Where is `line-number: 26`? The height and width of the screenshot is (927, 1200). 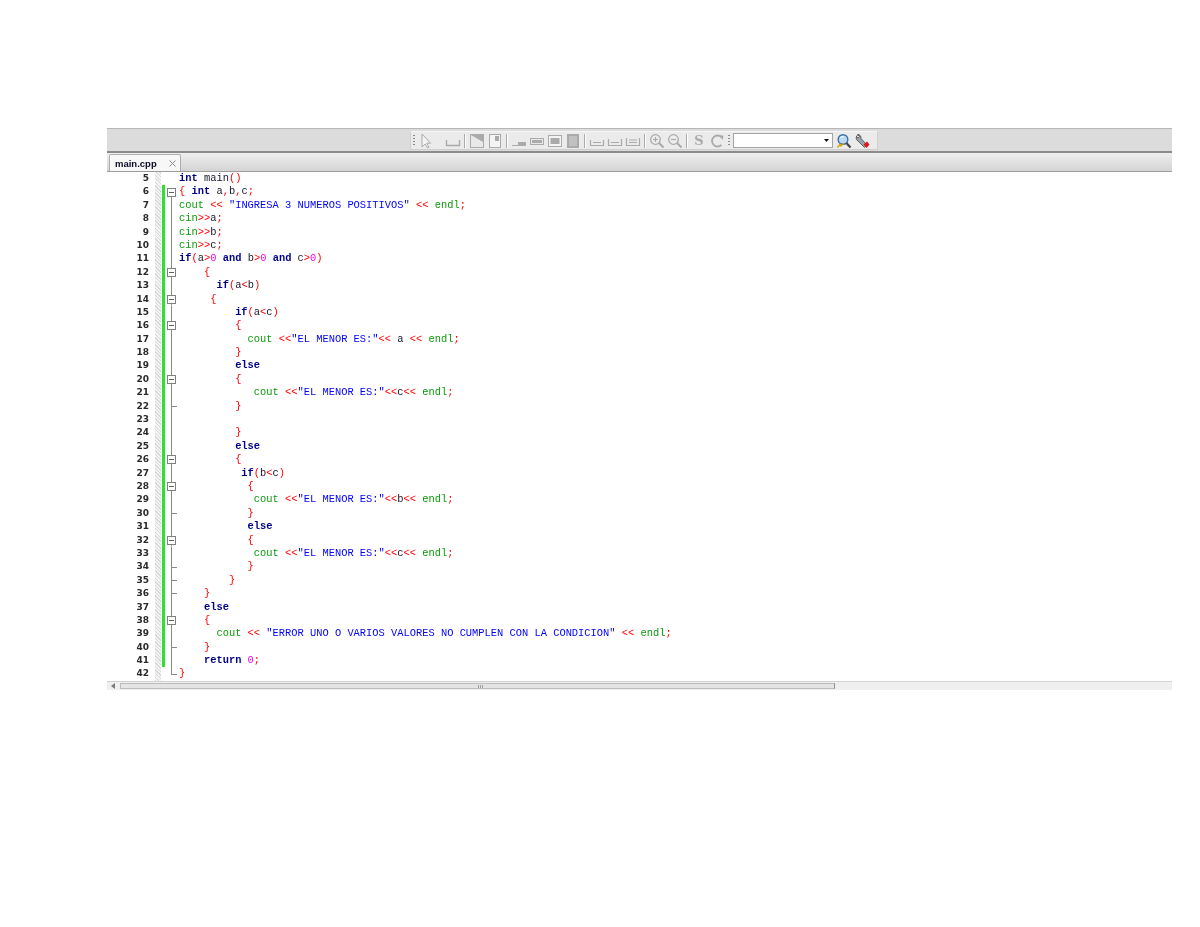 line-number: 26 is located at coordinates (142, 460).